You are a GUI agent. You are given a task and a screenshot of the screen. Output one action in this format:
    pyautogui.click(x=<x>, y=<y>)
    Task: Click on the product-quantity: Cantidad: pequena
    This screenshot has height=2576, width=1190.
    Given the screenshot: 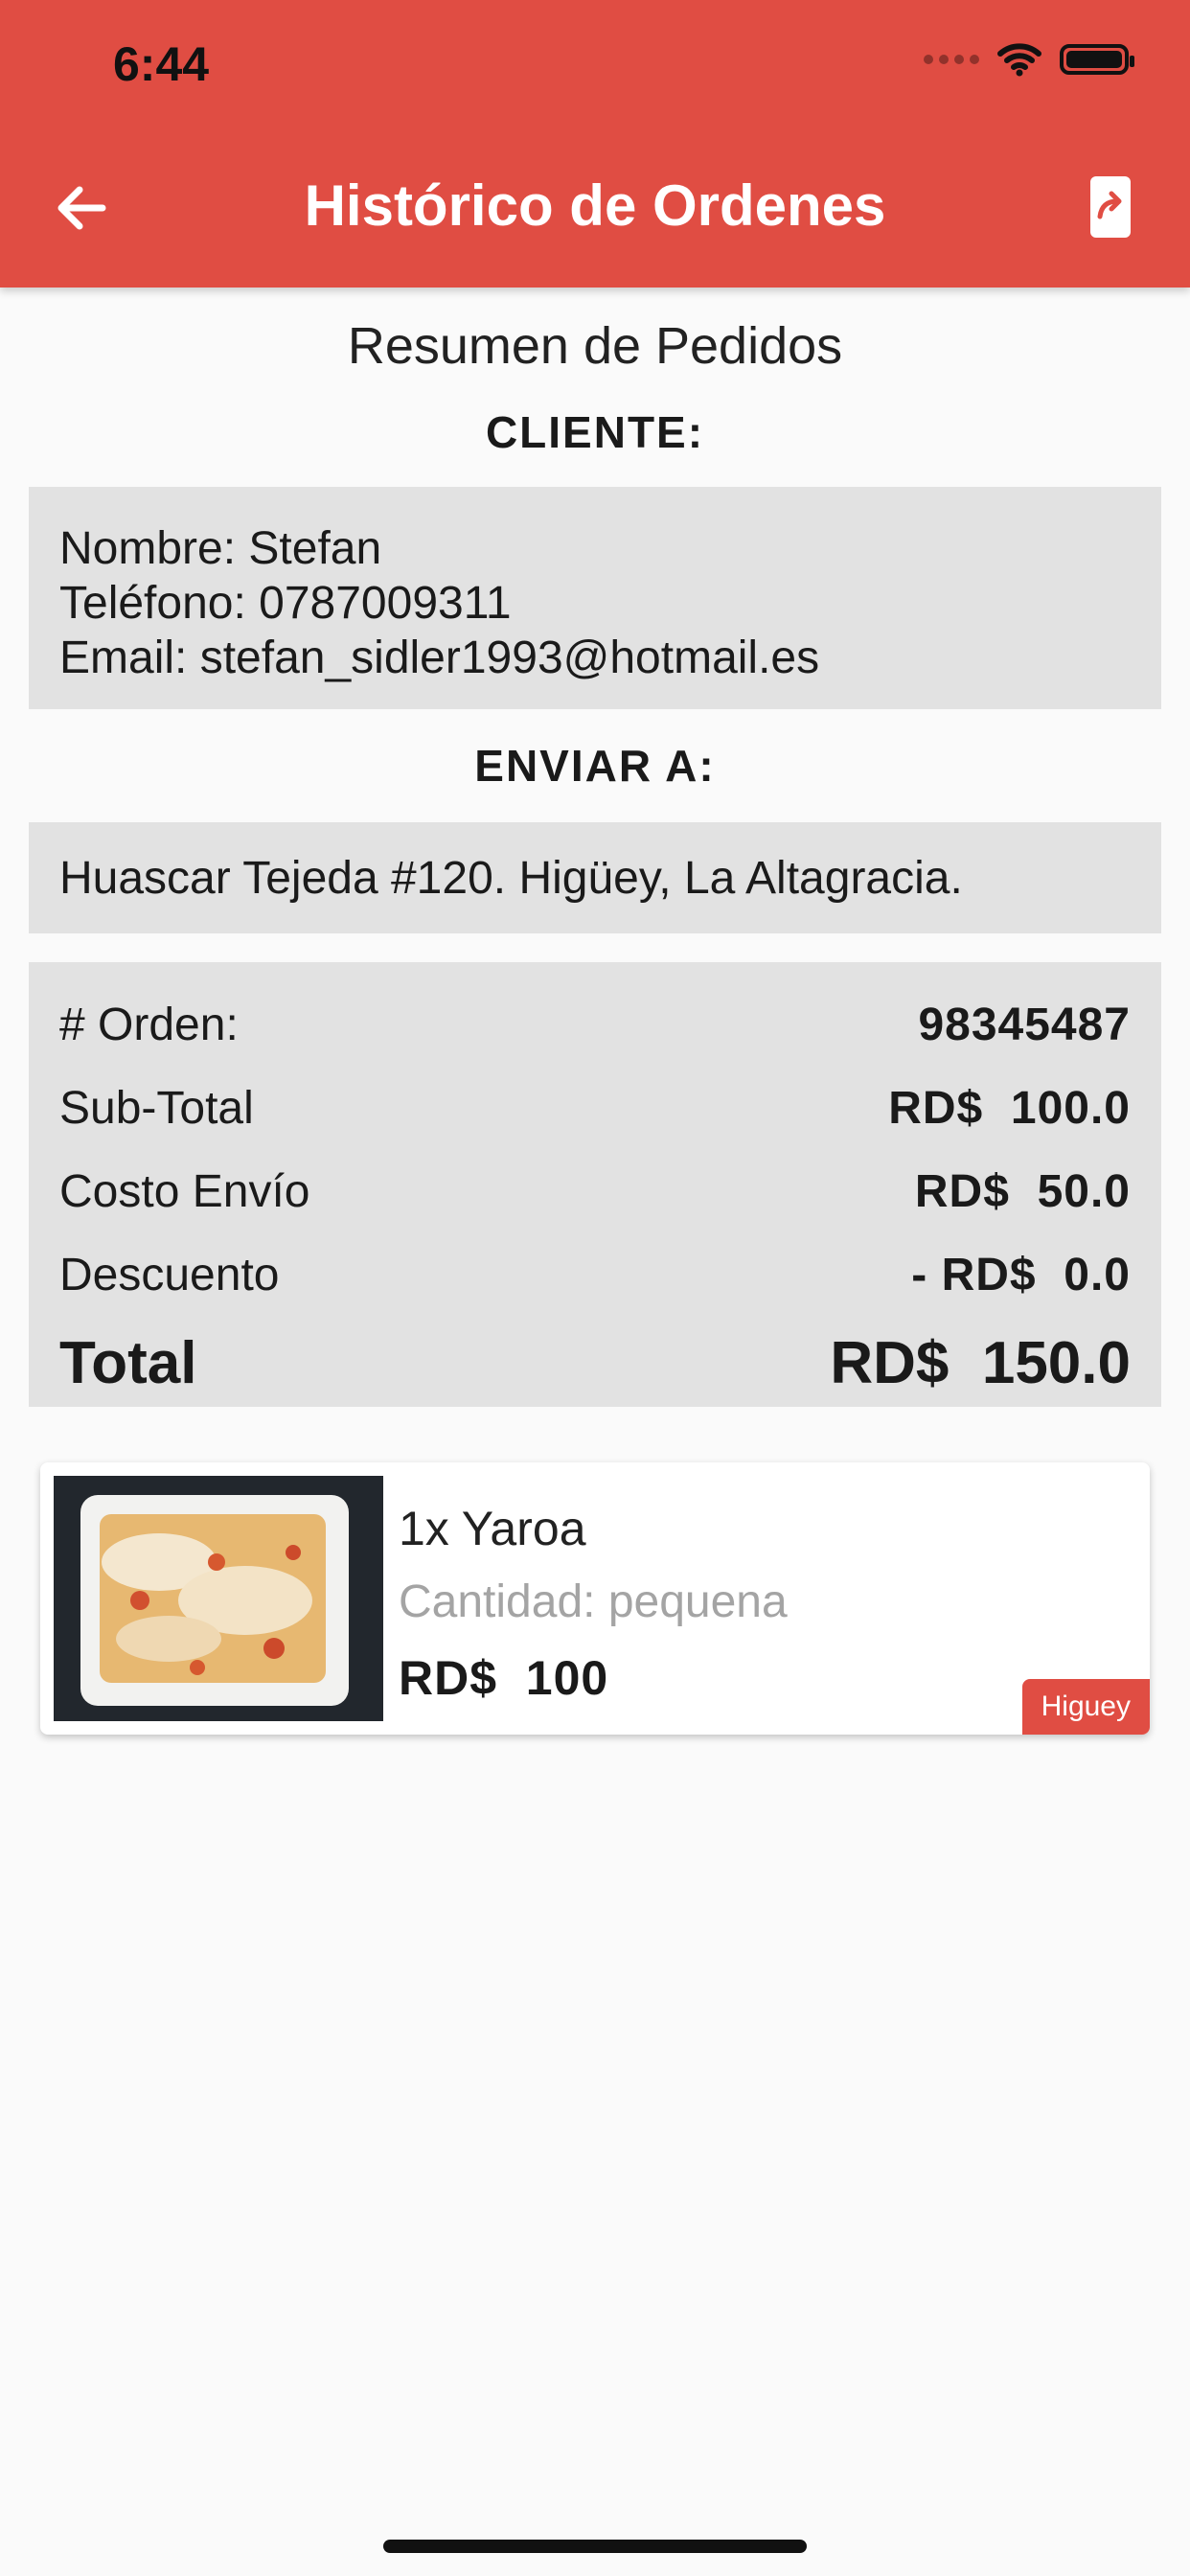 What is the action you would take?
    pyautogui.click(x=593, y=1601)
    